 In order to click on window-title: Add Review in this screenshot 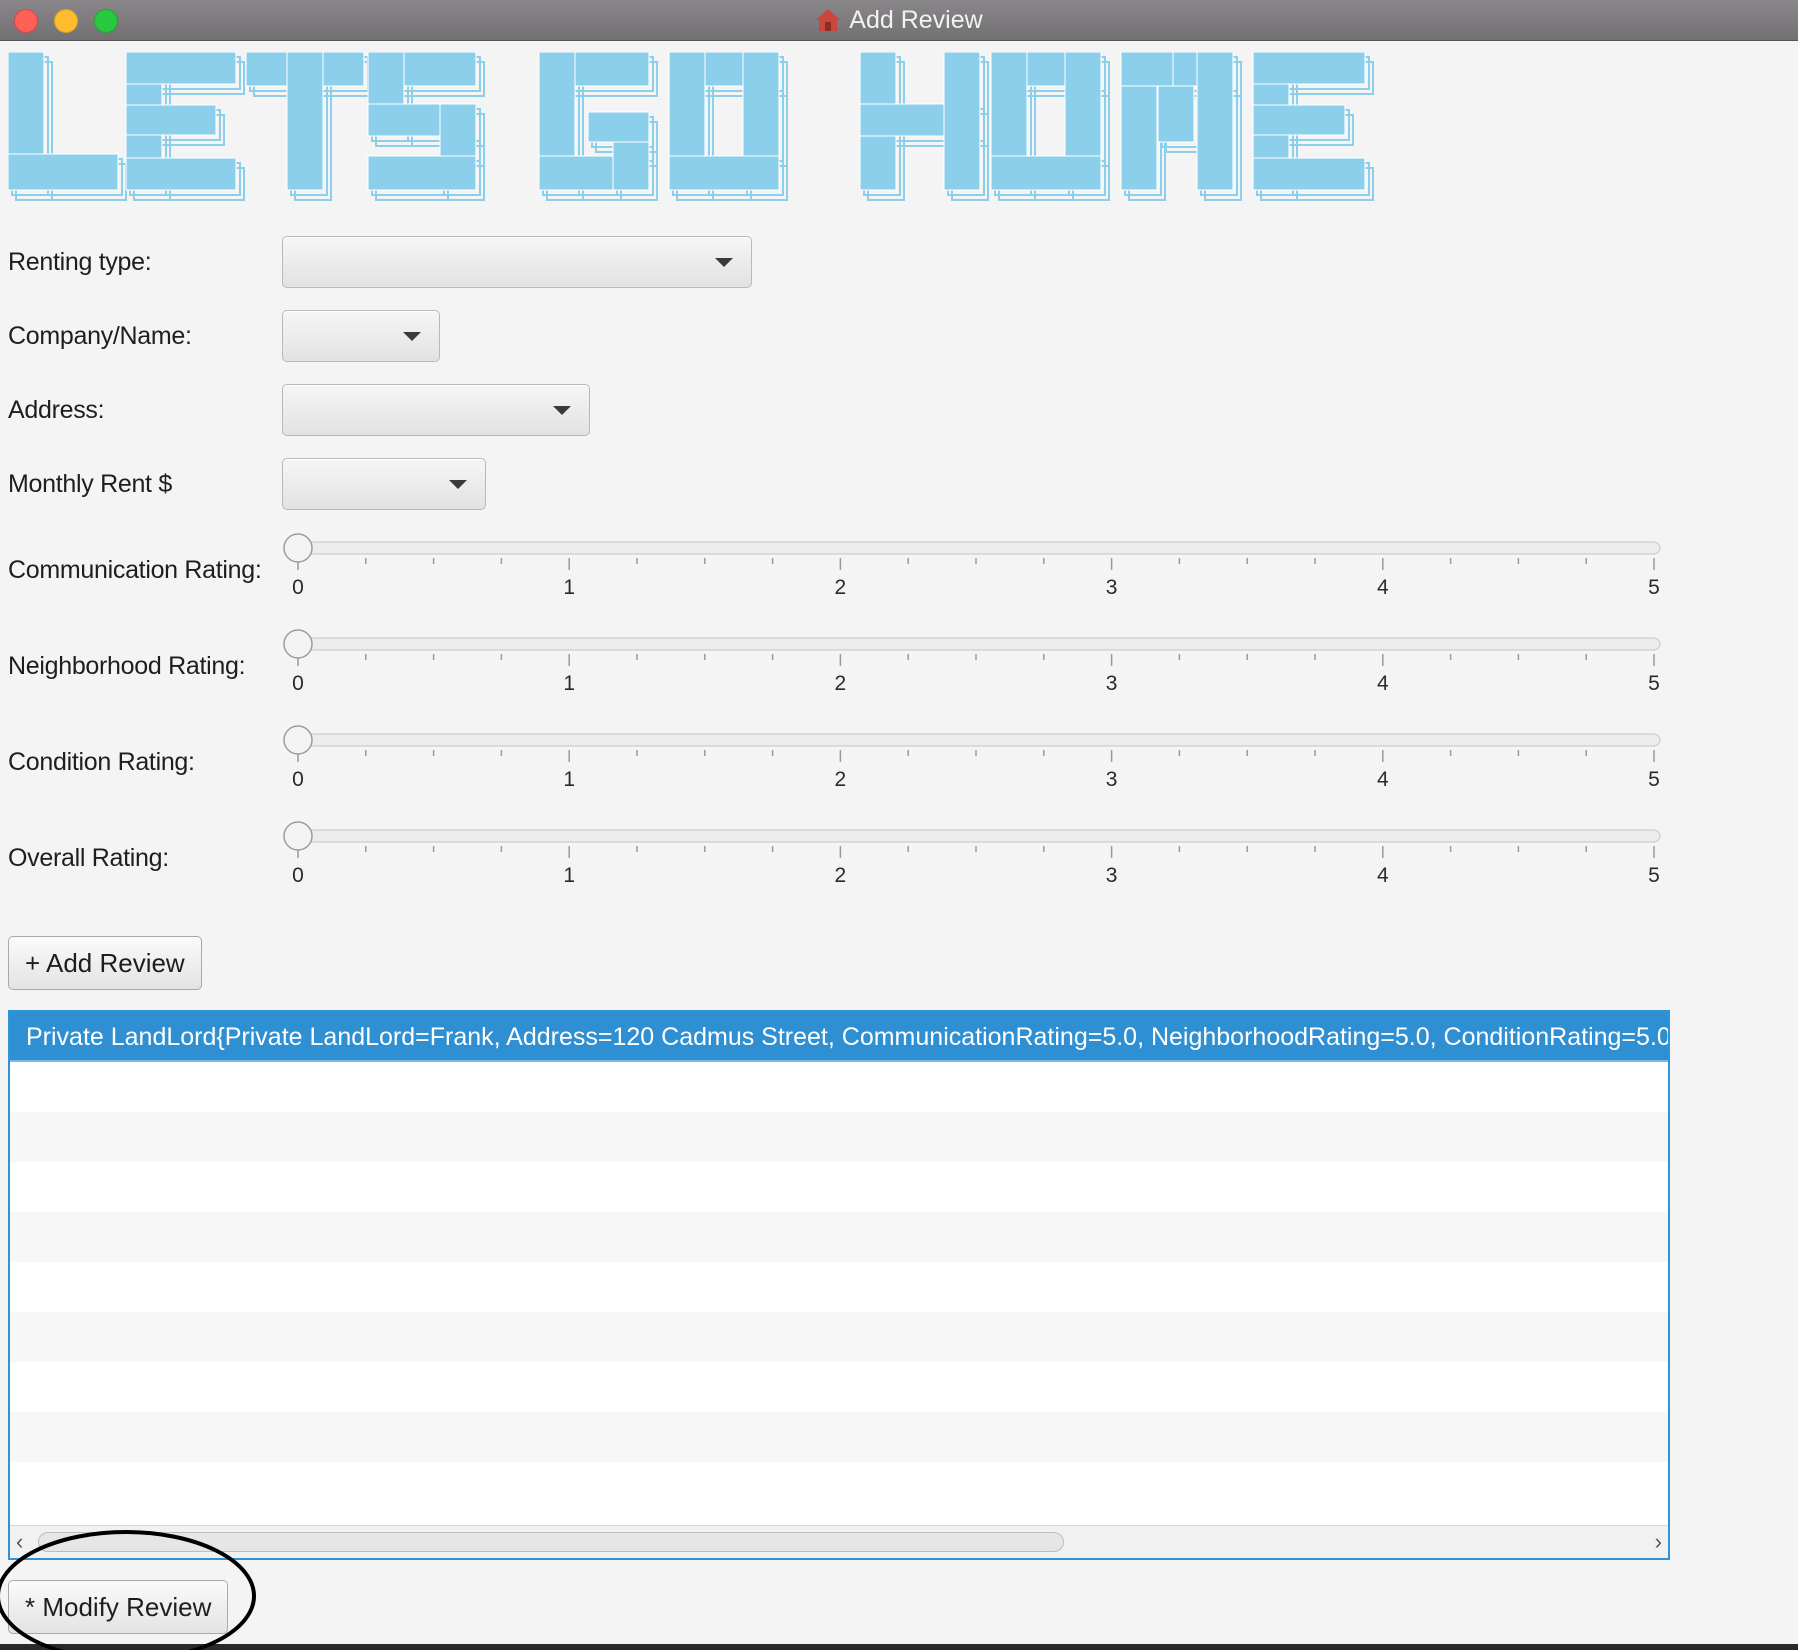, I will do `click(916, 19)`.